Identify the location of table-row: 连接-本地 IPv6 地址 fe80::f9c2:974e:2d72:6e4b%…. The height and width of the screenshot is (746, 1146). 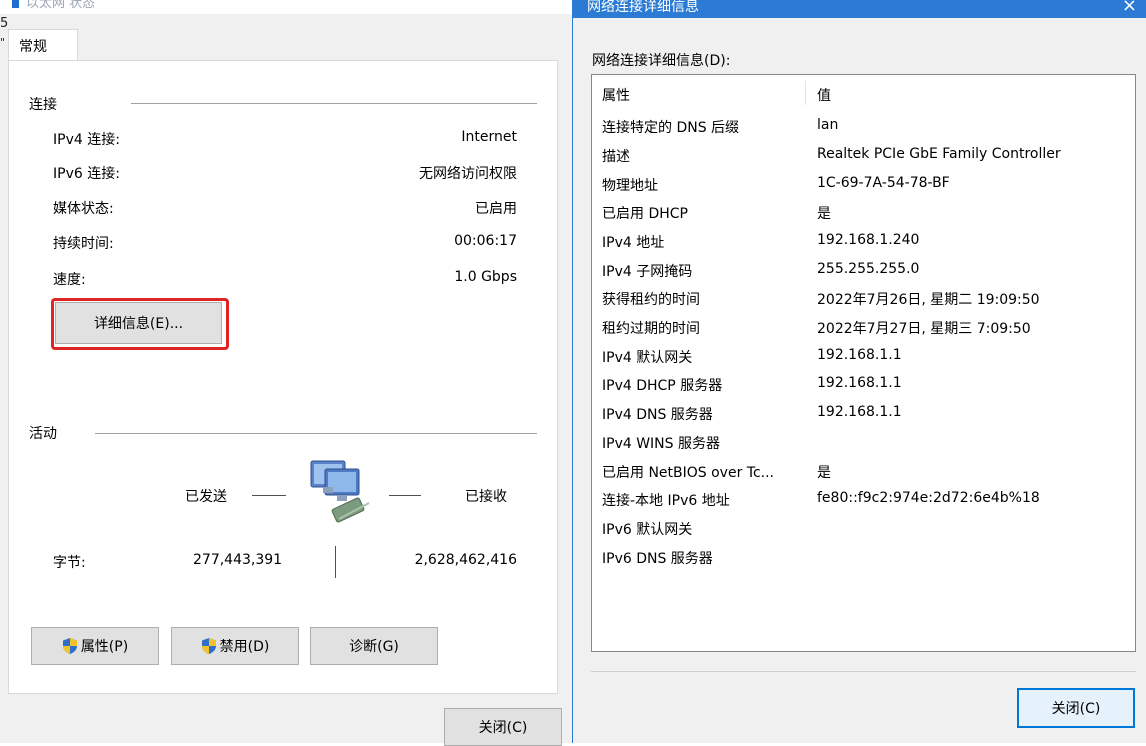
(863, 500).